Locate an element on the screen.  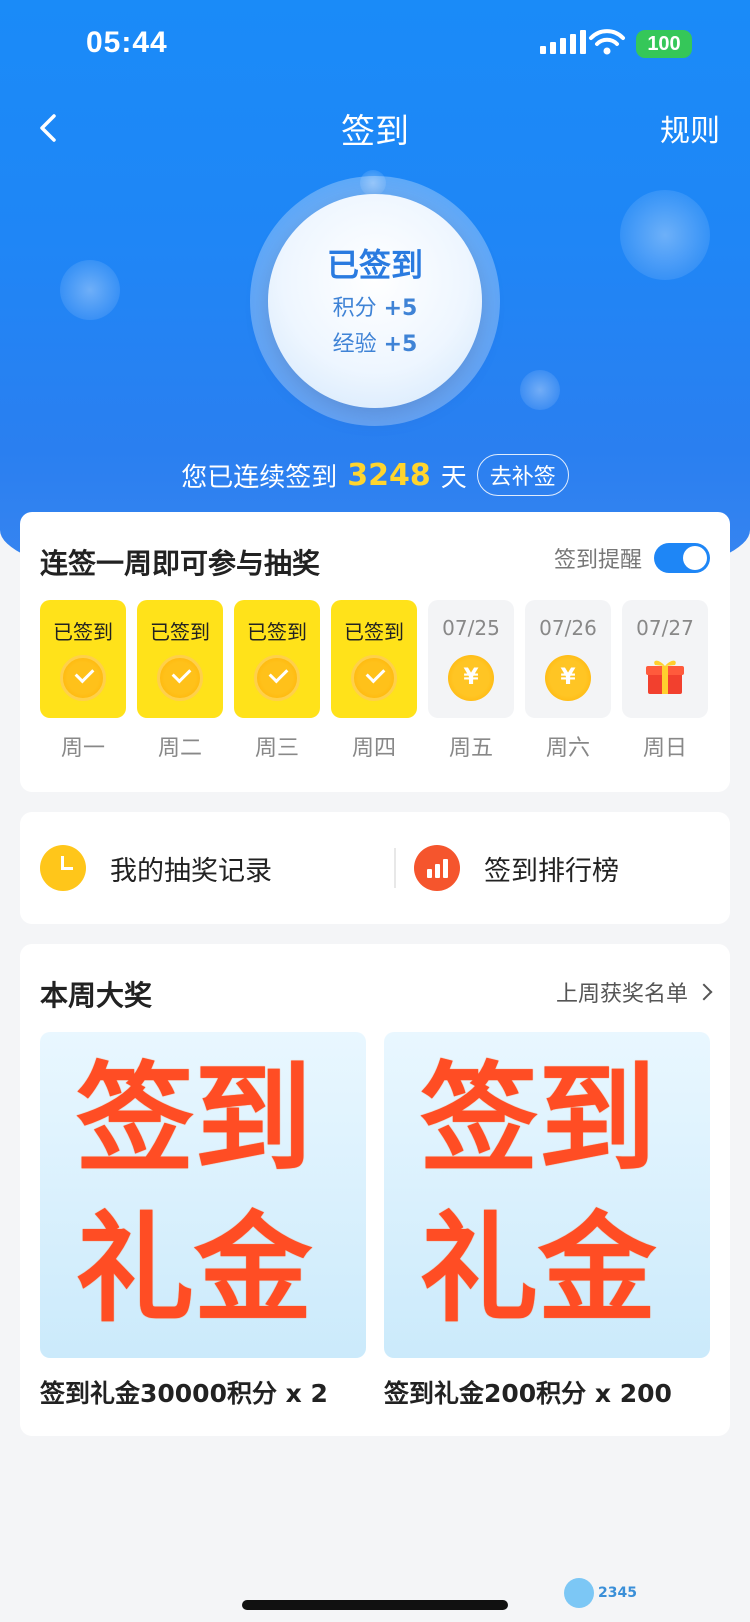
signed-status: 已签到 is located at coordinates (374, 265).